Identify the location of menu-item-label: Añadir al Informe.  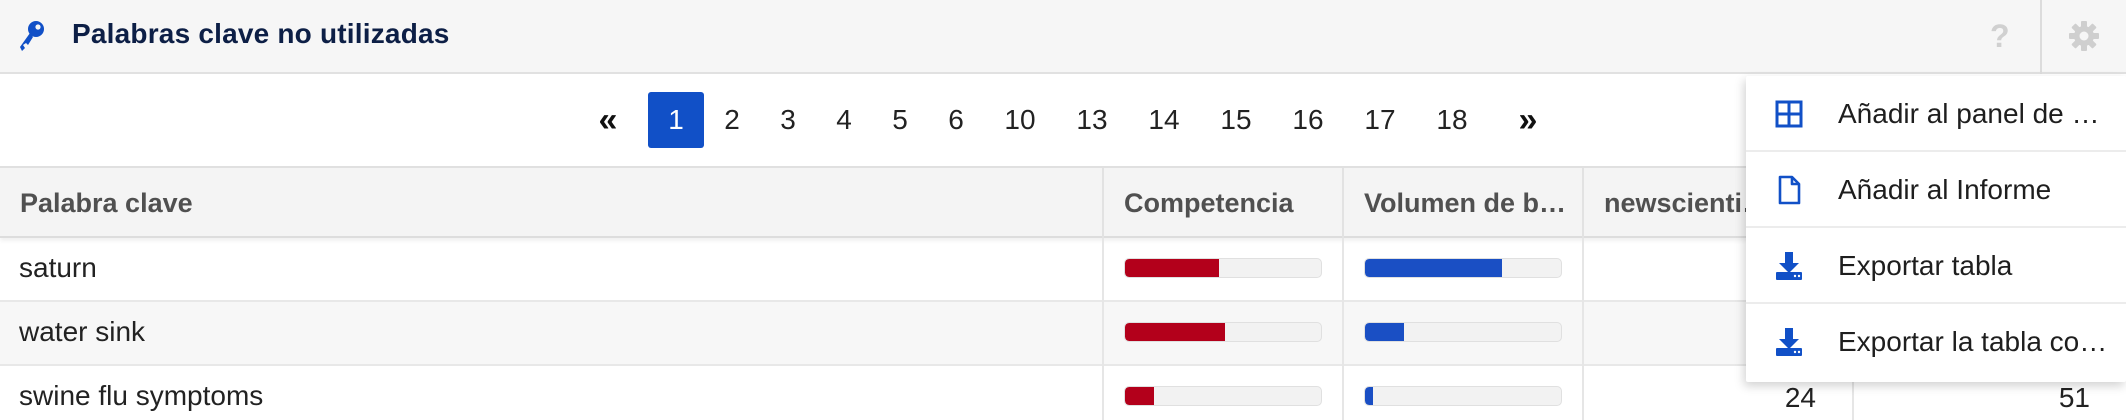
(1945, 189).